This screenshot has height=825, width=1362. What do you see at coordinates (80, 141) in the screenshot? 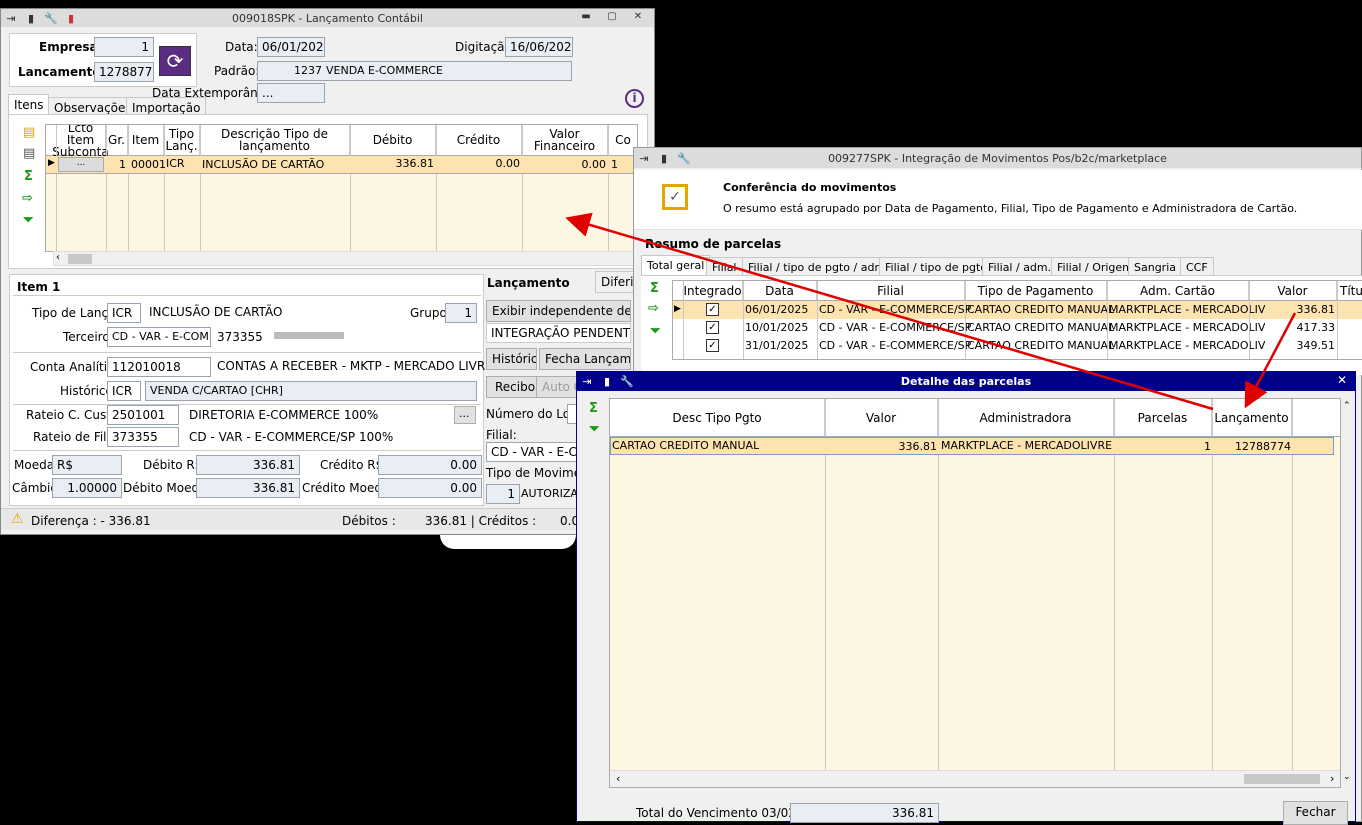
I see `col-lcto-item: Lcto Item Subconta` at bounding box center [80, 141].